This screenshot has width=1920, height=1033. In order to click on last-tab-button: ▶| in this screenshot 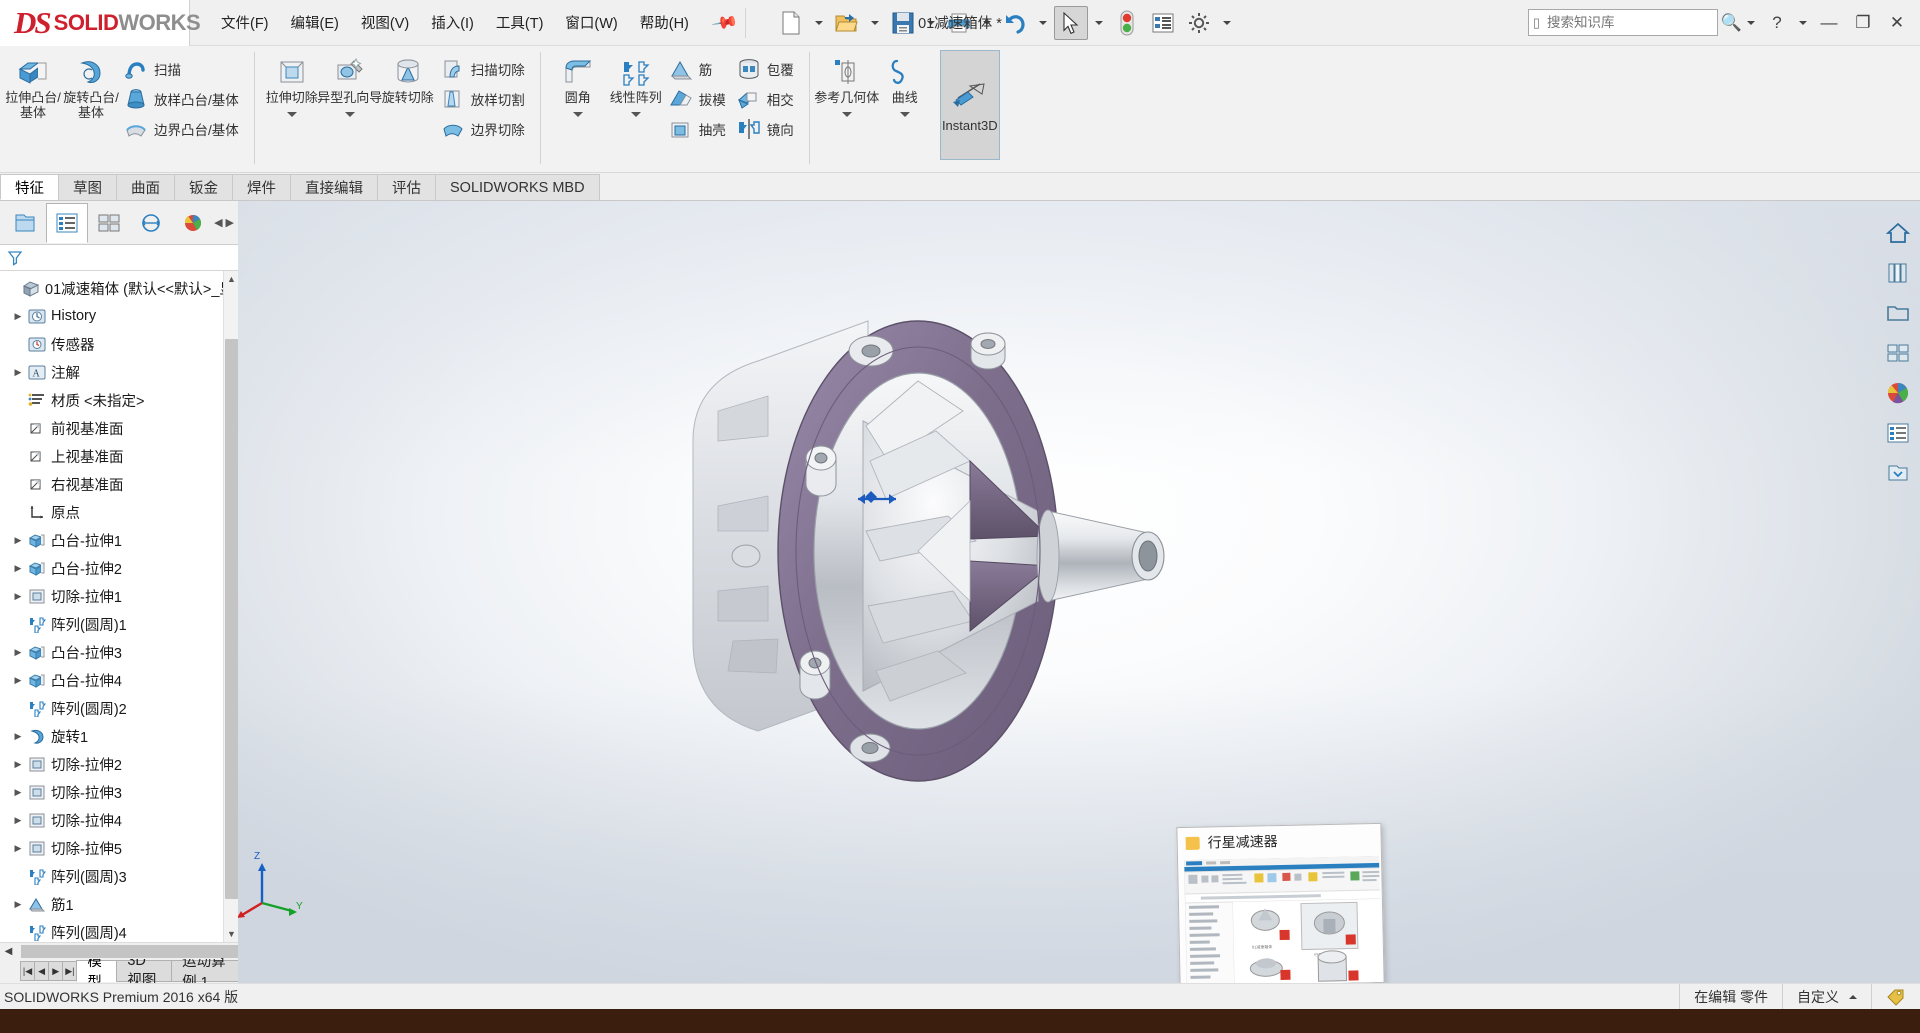, I will do `click(70, 971)`.